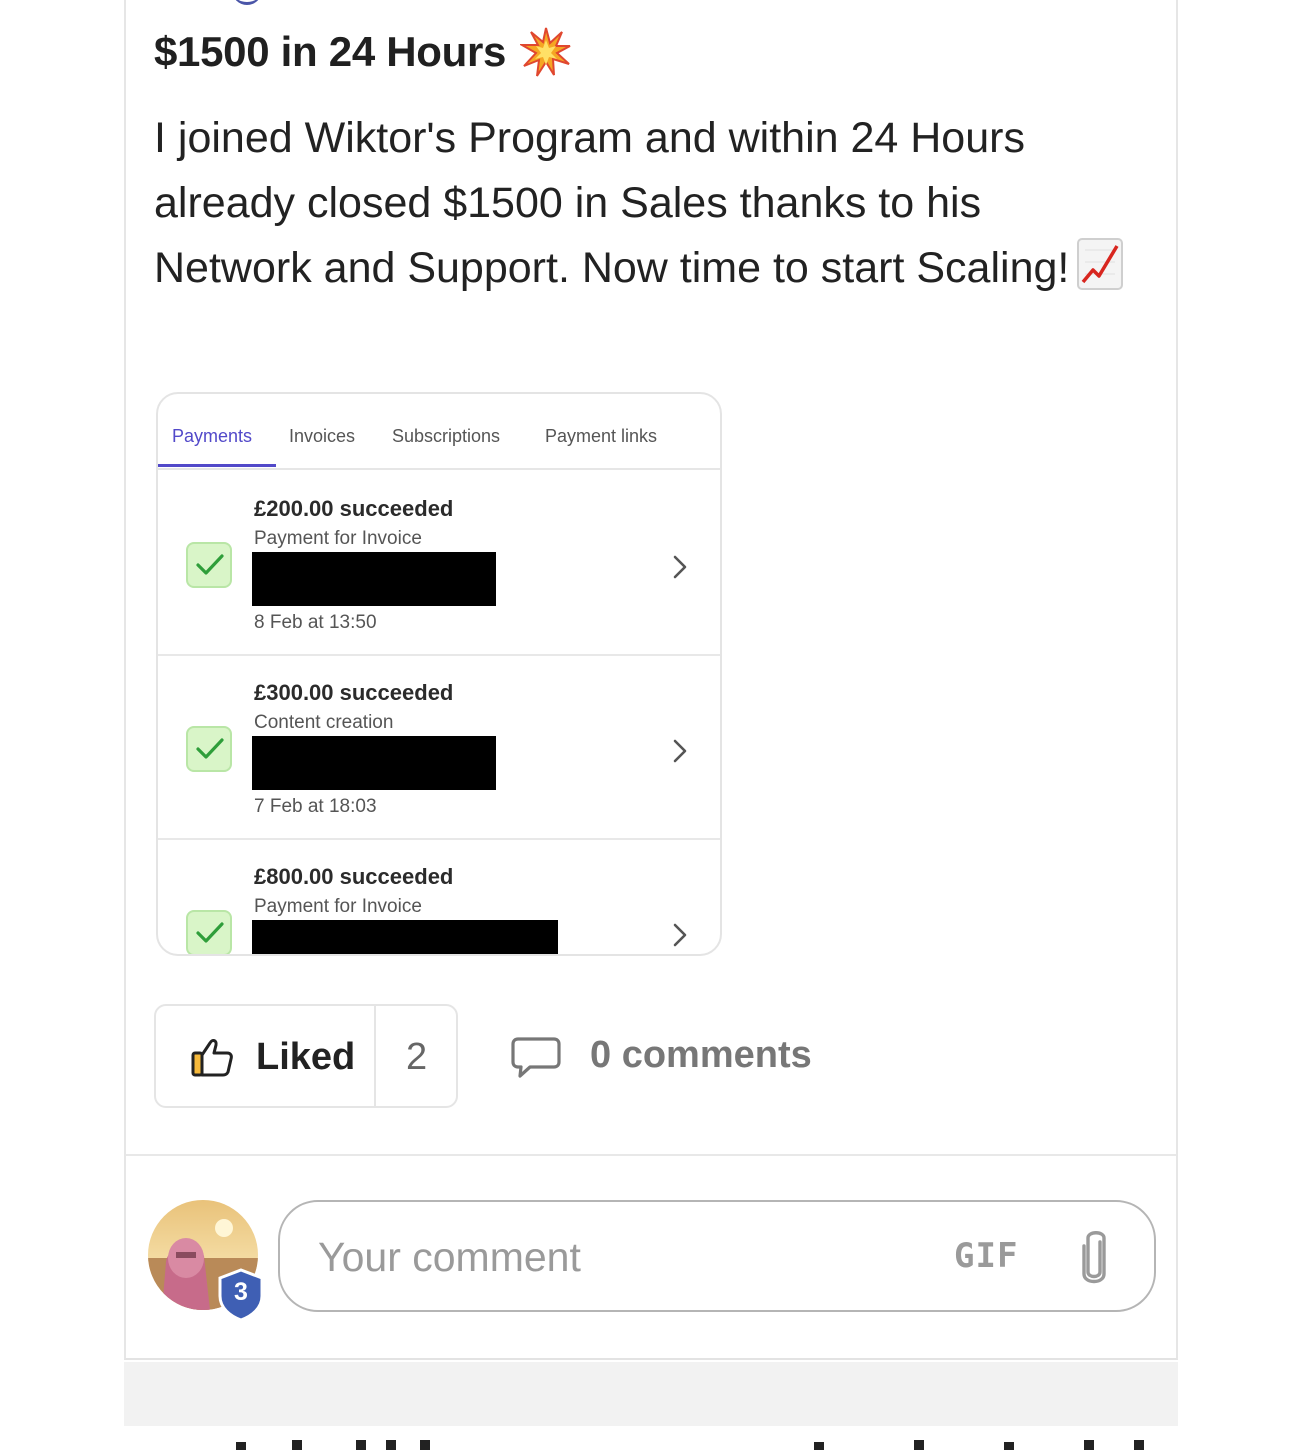 Image resolution: width=1300 pixels, height=1450 pixels. Describe the element at coordinates (217, 465) in the screenshot. I see `active-tab-indicator` at that location.